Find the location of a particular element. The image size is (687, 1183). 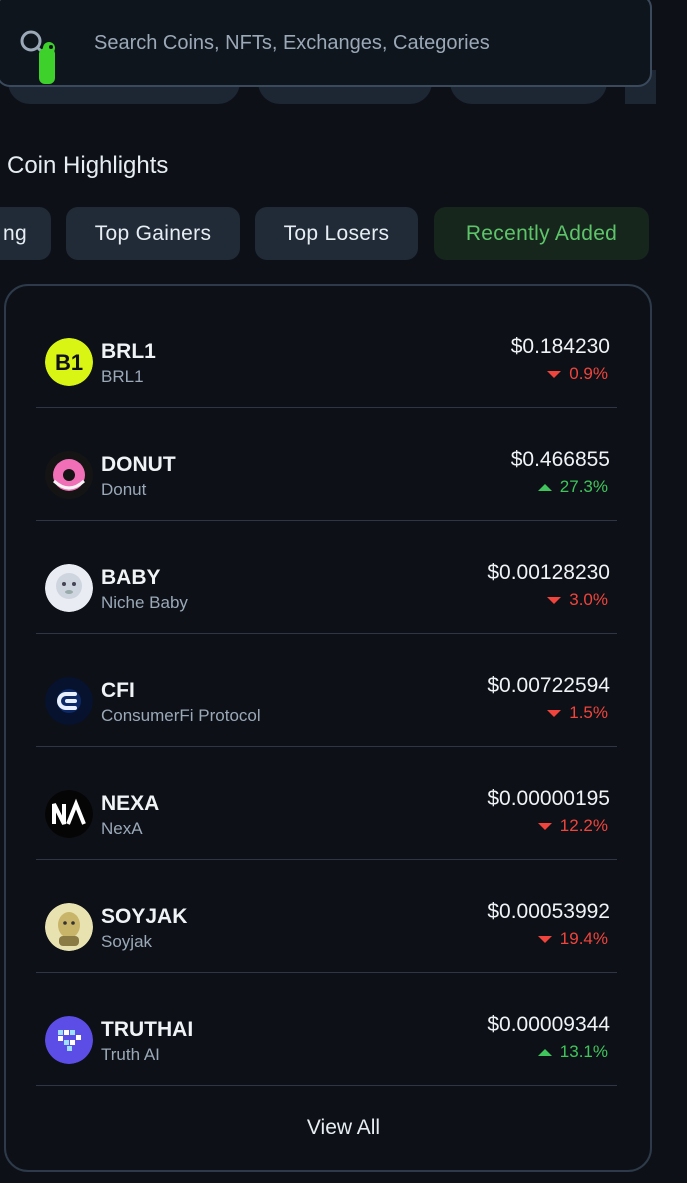

coin-change: 13.1% is located at coordinates (572, 1052).